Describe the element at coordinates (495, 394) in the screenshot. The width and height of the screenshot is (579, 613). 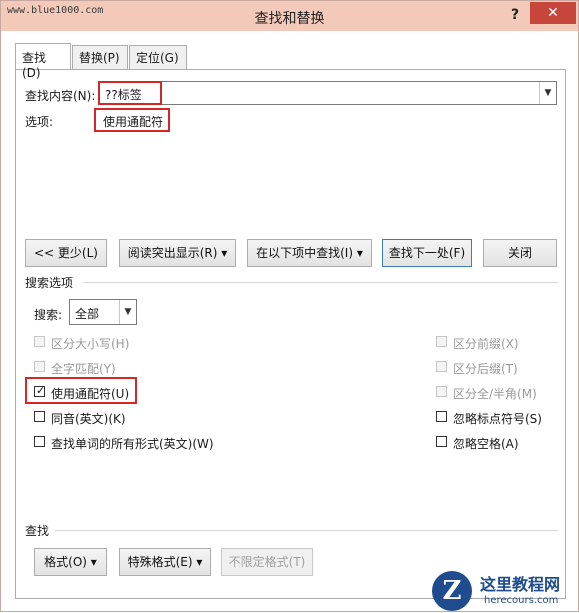
I see `checkbox-label: 区分全/半角(M)` at that location.